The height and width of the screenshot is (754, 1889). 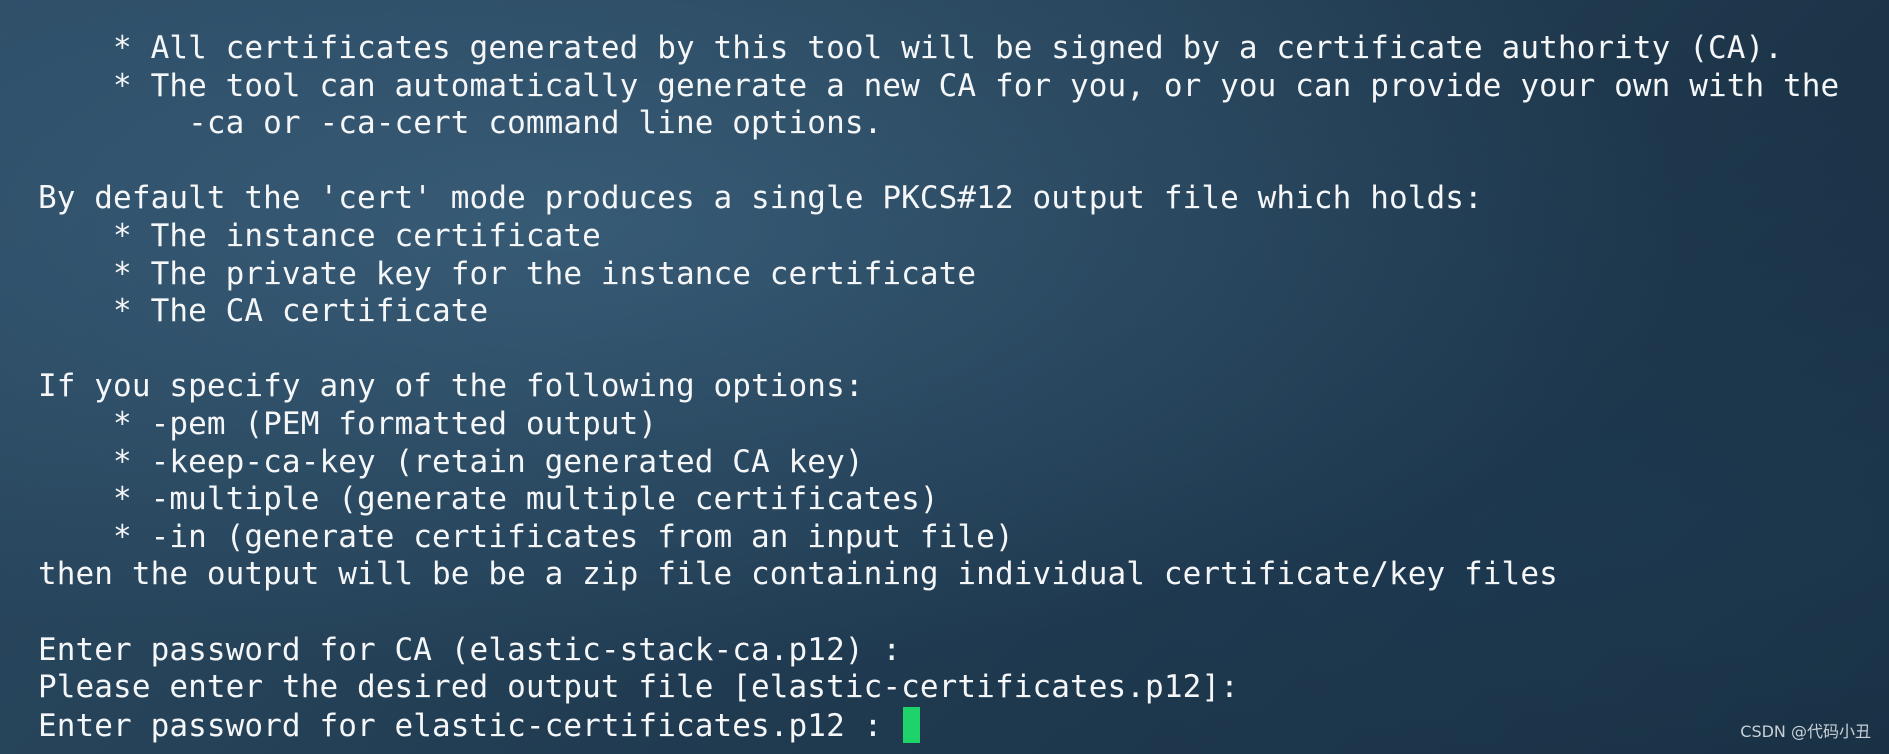 I want to click on terminal-line: -ca or -ca-cert command line options., so click(x=460, y=123).